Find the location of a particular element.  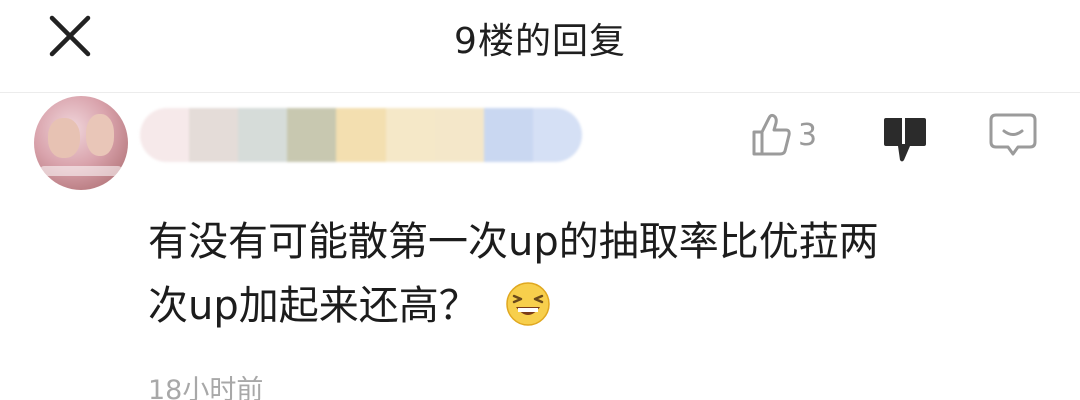

avatar is located at coordinates (81, 143).